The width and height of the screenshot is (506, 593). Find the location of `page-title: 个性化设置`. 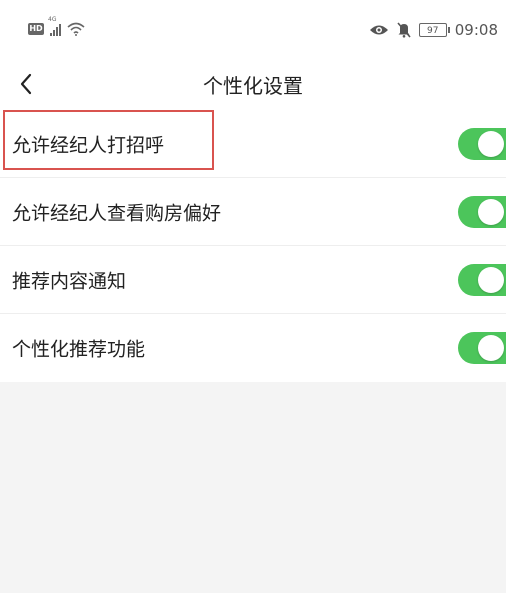

page-title: 个性化设置 is located at coordinates (253, 86).